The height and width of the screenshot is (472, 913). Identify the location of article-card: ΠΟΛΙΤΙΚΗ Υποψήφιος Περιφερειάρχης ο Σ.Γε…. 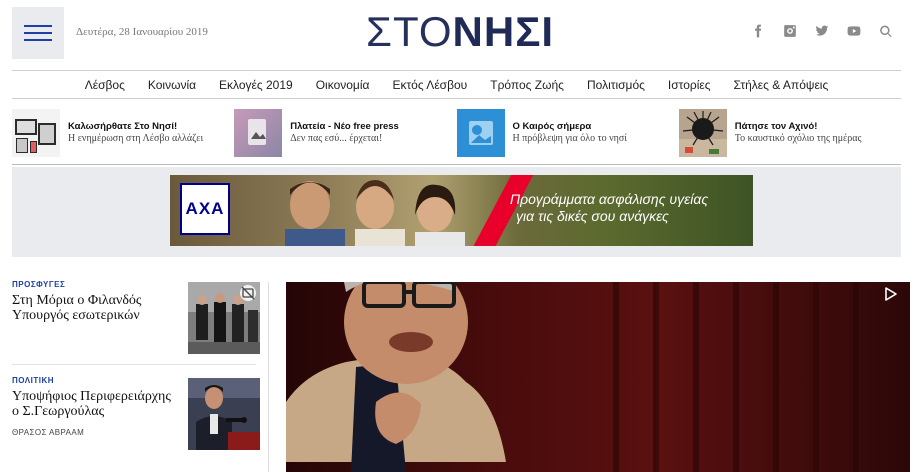
(136, 413).